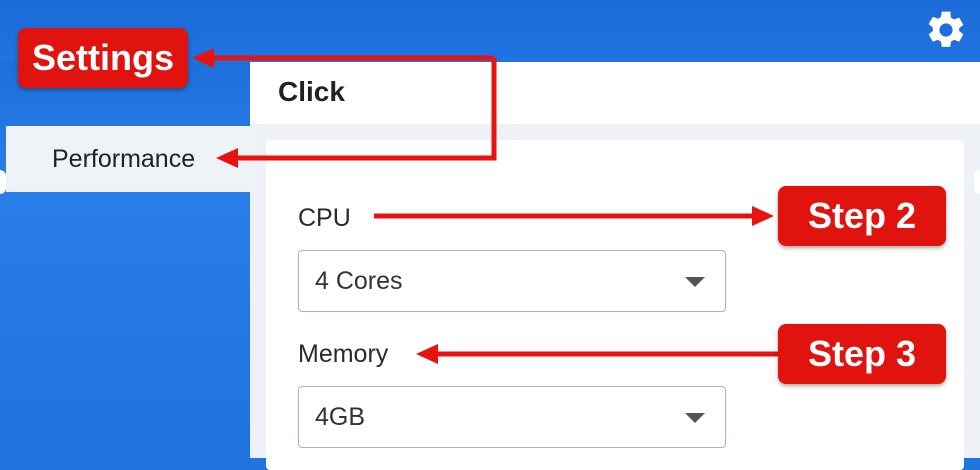 The width and height of the screenshot is (980, 470). What do you see at coordinates (227, 158) in the screenshot?
I see `performance-arrowhead` at bounding box center [227, 158].